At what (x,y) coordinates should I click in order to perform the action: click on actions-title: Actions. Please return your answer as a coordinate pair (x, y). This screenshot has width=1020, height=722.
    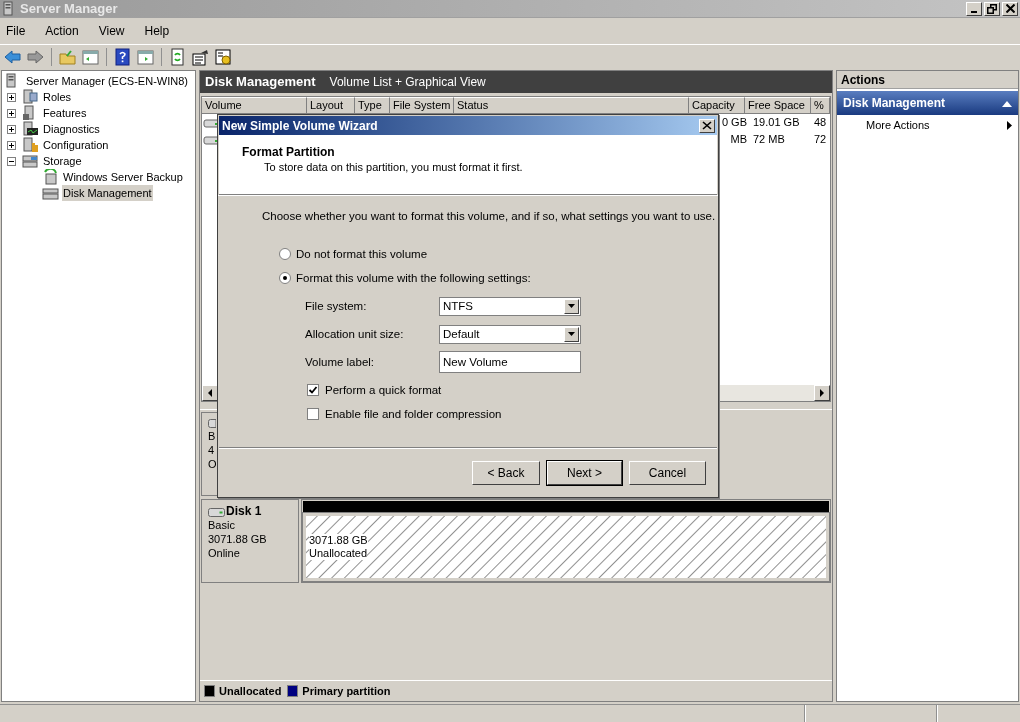
    Looking at the image, I should click on (863, 80).